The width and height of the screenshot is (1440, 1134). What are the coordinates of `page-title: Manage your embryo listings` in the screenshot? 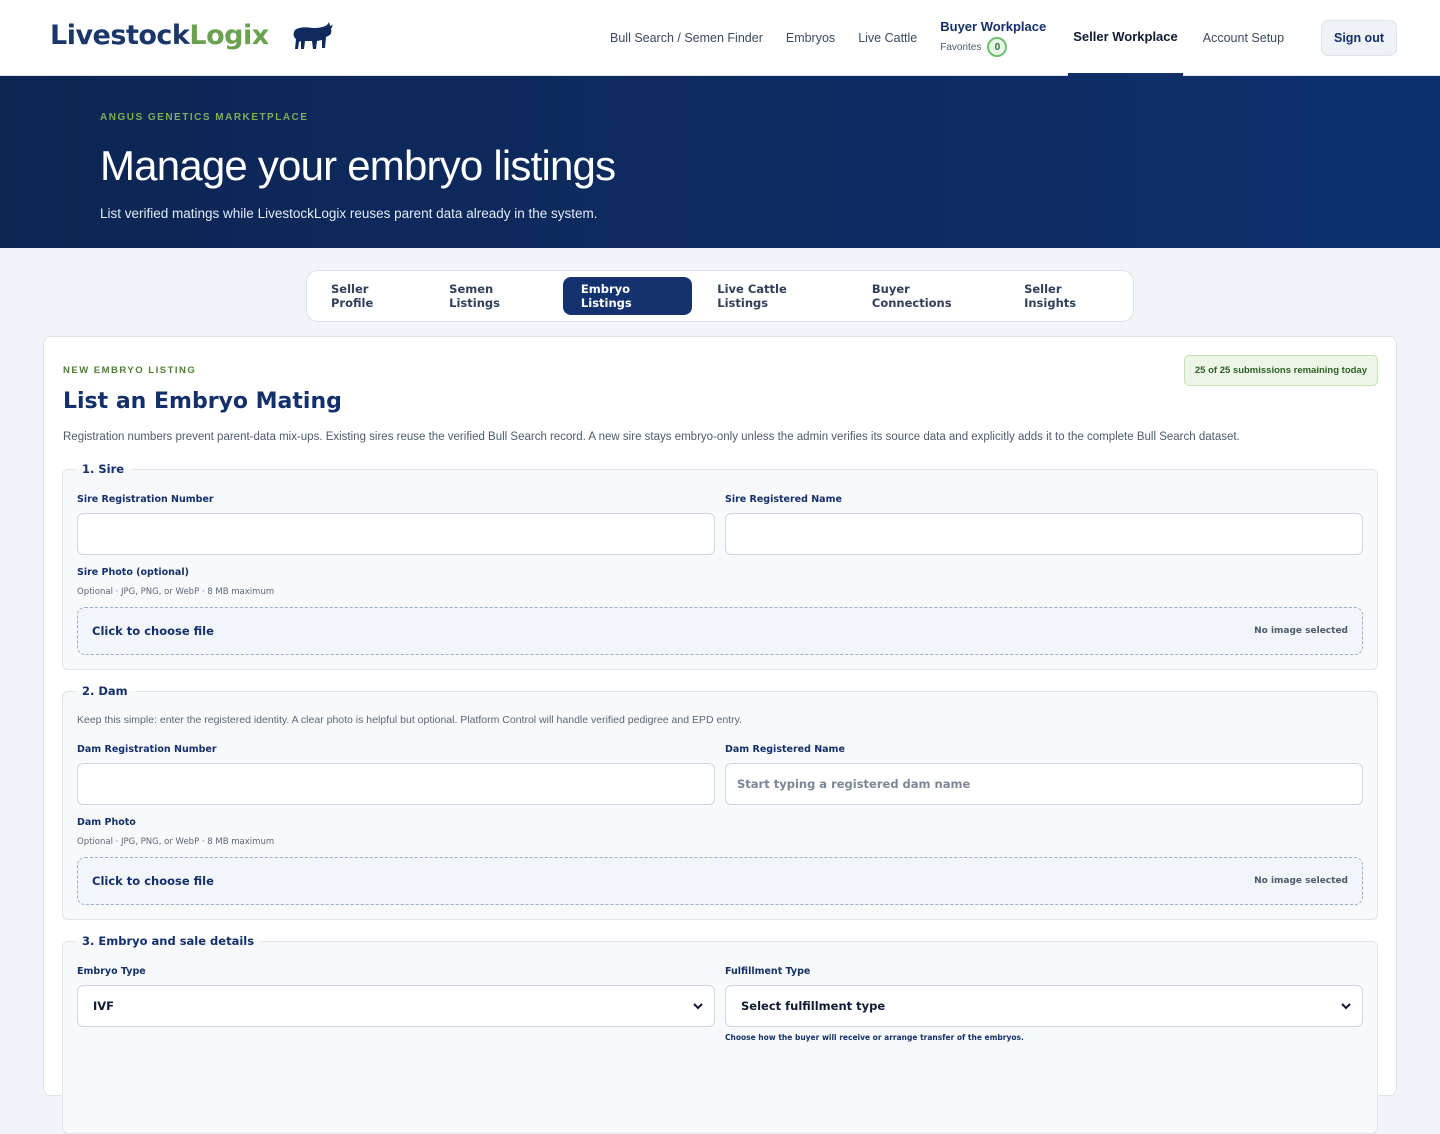 It's located at (358, 165).